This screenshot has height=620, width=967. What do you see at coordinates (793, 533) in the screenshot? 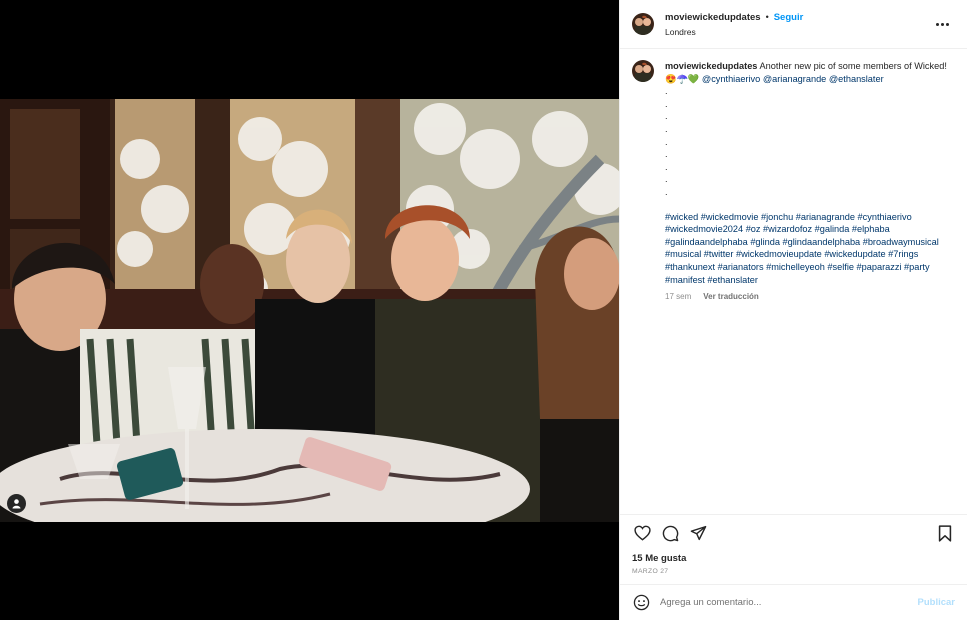
I see `action-icons` at bounding box center [793, 533].